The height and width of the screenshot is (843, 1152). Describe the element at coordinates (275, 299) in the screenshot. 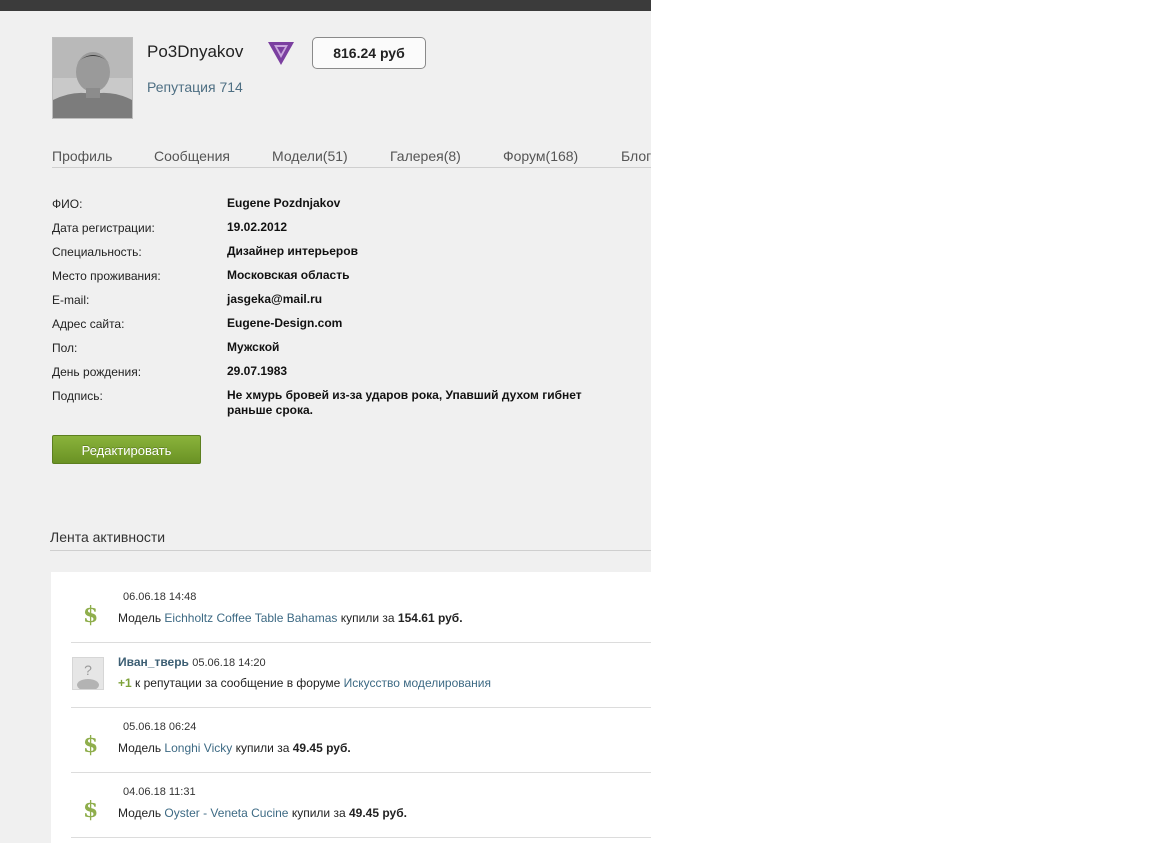

I see `info-value-email: jasgeka@mail.ru` at that location.